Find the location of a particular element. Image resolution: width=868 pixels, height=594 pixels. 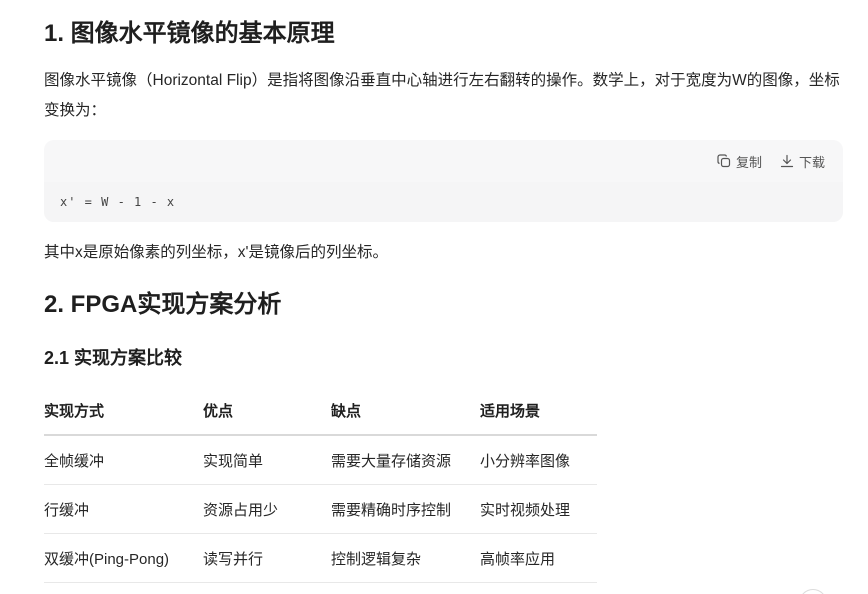

code-block-toolbar: 复制 下载 is located at coordinates (443, 161).